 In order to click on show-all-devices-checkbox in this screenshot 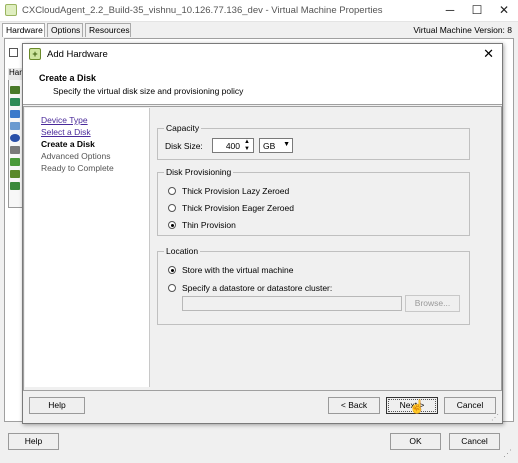, I will do `click(13, 52)`.